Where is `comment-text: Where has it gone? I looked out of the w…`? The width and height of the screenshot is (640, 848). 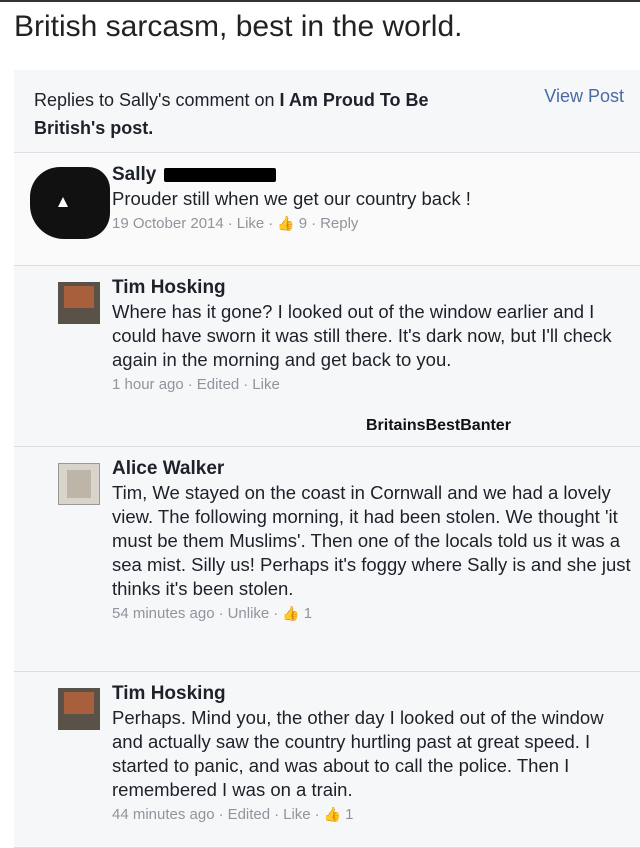
comment-text: Where has it gone? I looked out of the w… is located at coordinates (362, 335).